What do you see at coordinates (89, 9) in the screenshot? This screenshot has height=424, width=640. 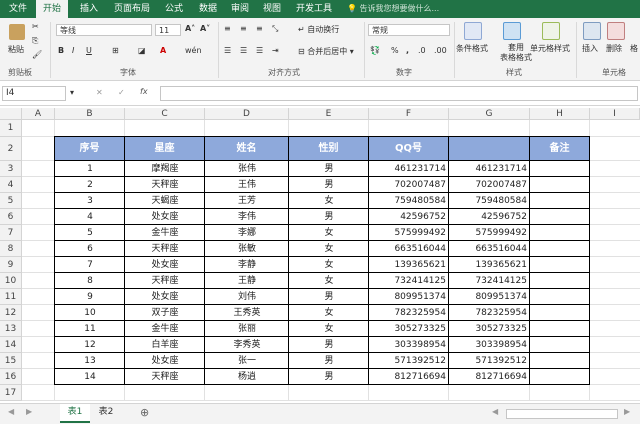 I see `tab-insert: 插入` at bounding box center [89, 9].